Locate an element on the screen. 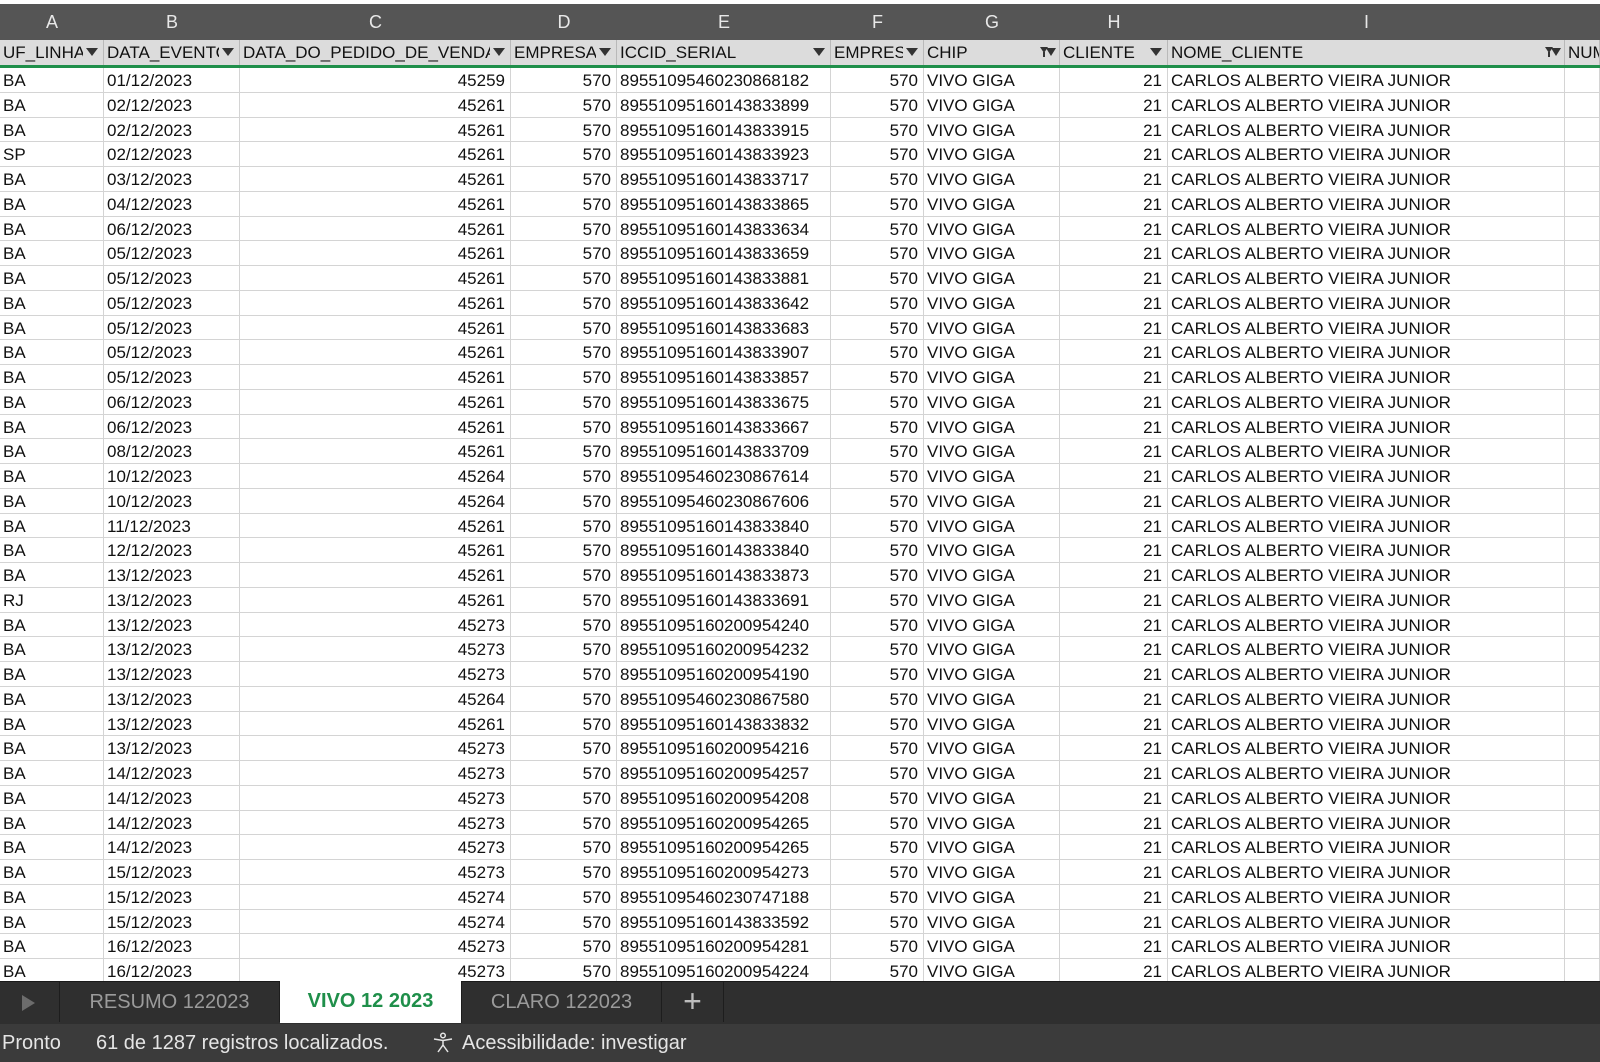 Image resolution: width=1600 pixels, height=1062 pixels. column-header-d: D is located at coordinates (564, 22).